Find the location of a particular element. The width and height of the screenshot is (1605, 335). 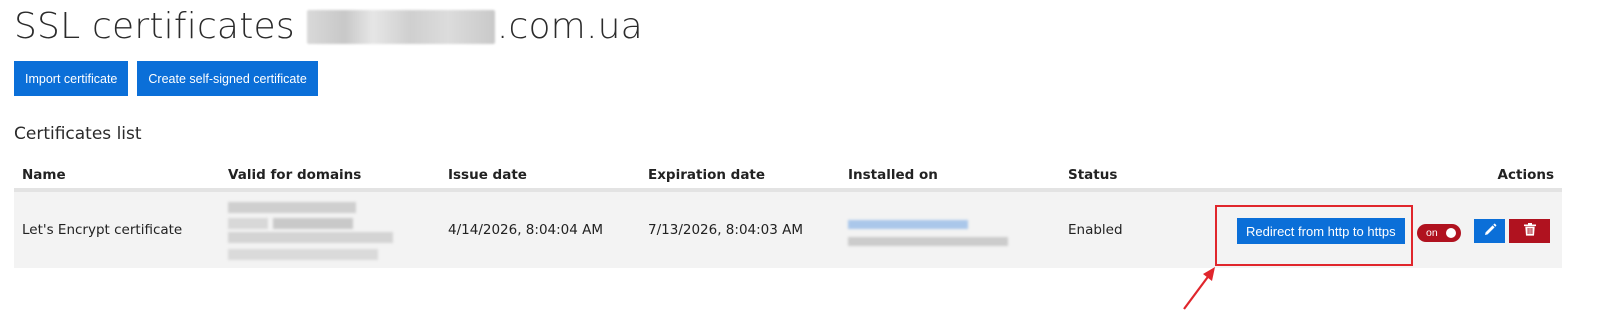

toggle-label: on is located at coordinates (1432, 233).